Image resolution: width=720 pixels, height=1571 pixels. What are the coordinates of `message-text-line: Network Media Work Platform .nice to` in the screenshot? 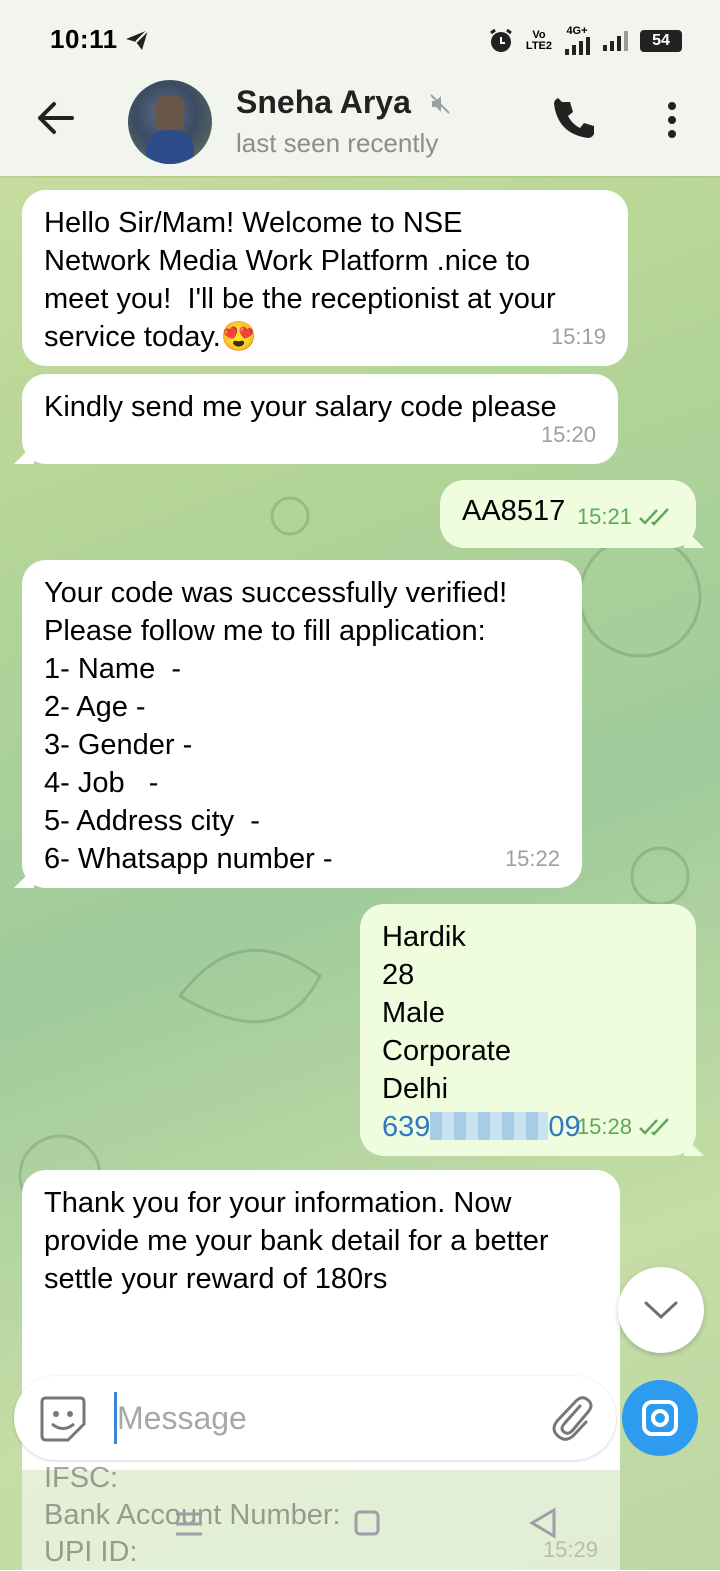 It's located at (287, 261).